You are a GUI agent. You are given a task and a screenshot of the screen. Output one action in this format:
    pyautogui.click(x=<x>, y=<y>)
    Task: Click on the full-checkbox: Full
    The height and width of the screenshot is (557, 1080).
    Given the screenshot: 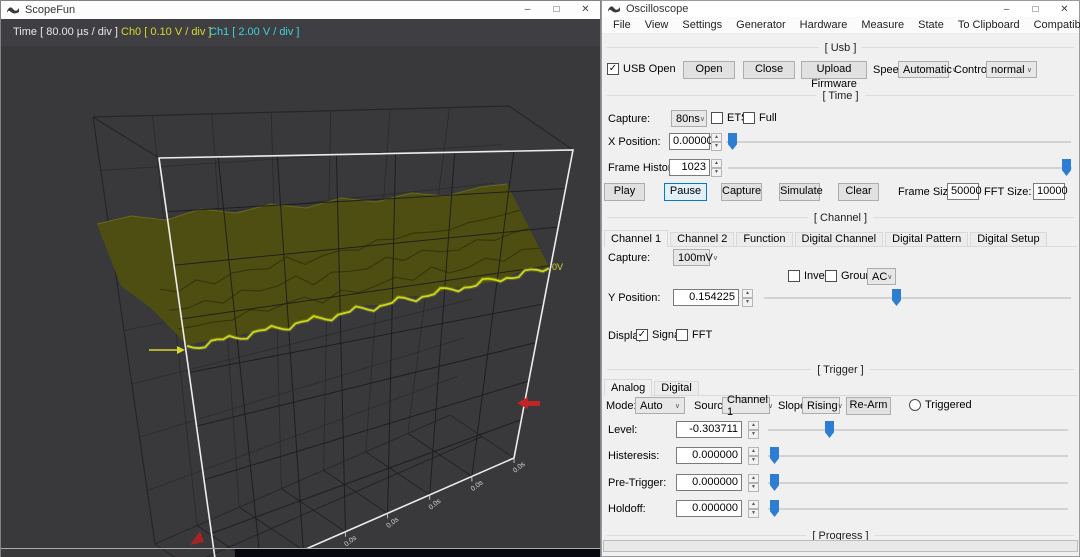 What is the action you would take?
    pyautogui.click(x=760, y=118)
    